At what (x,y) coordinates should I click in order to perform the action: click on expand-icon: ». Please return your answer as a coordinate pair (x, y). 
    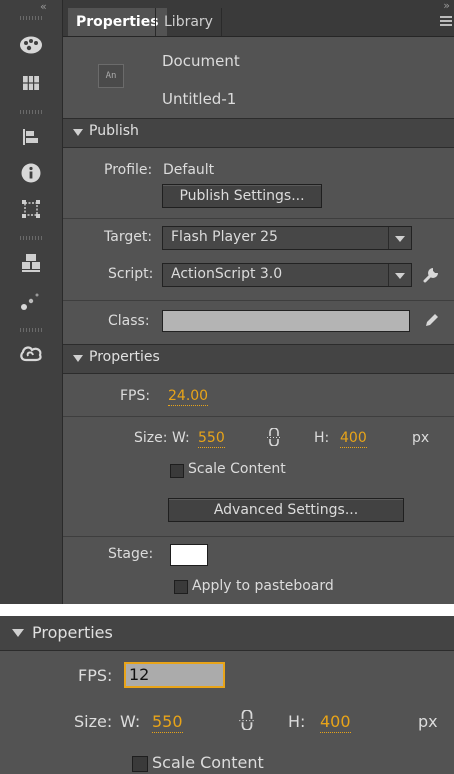
    Looking at the image, I should click on (446, 5).